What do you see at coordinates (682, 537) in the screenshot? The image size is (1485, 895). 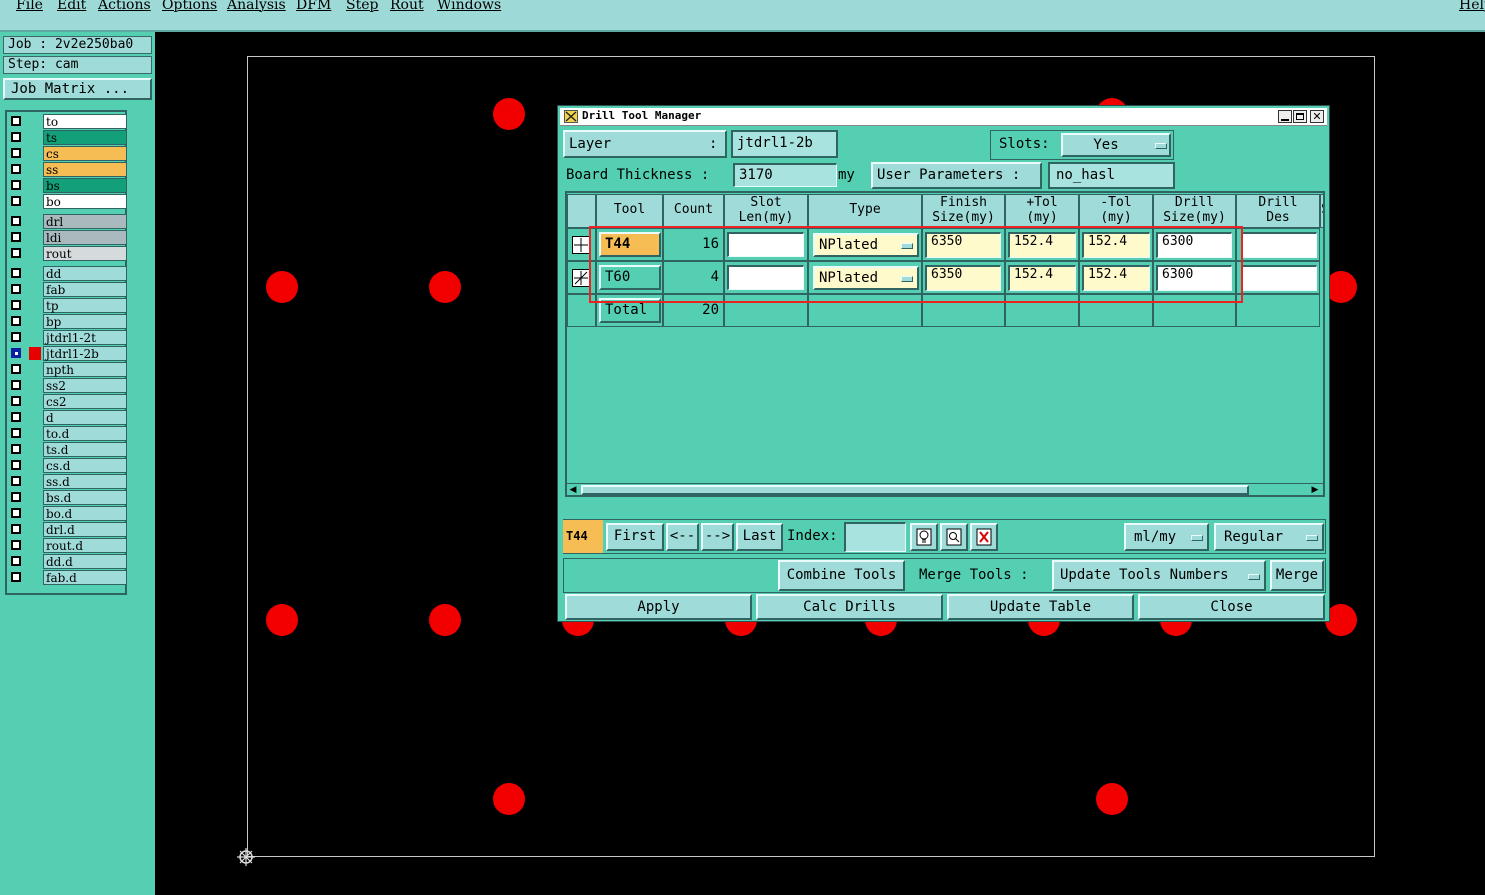 I see `prev-button: <--` at bounding box center [682, 537].